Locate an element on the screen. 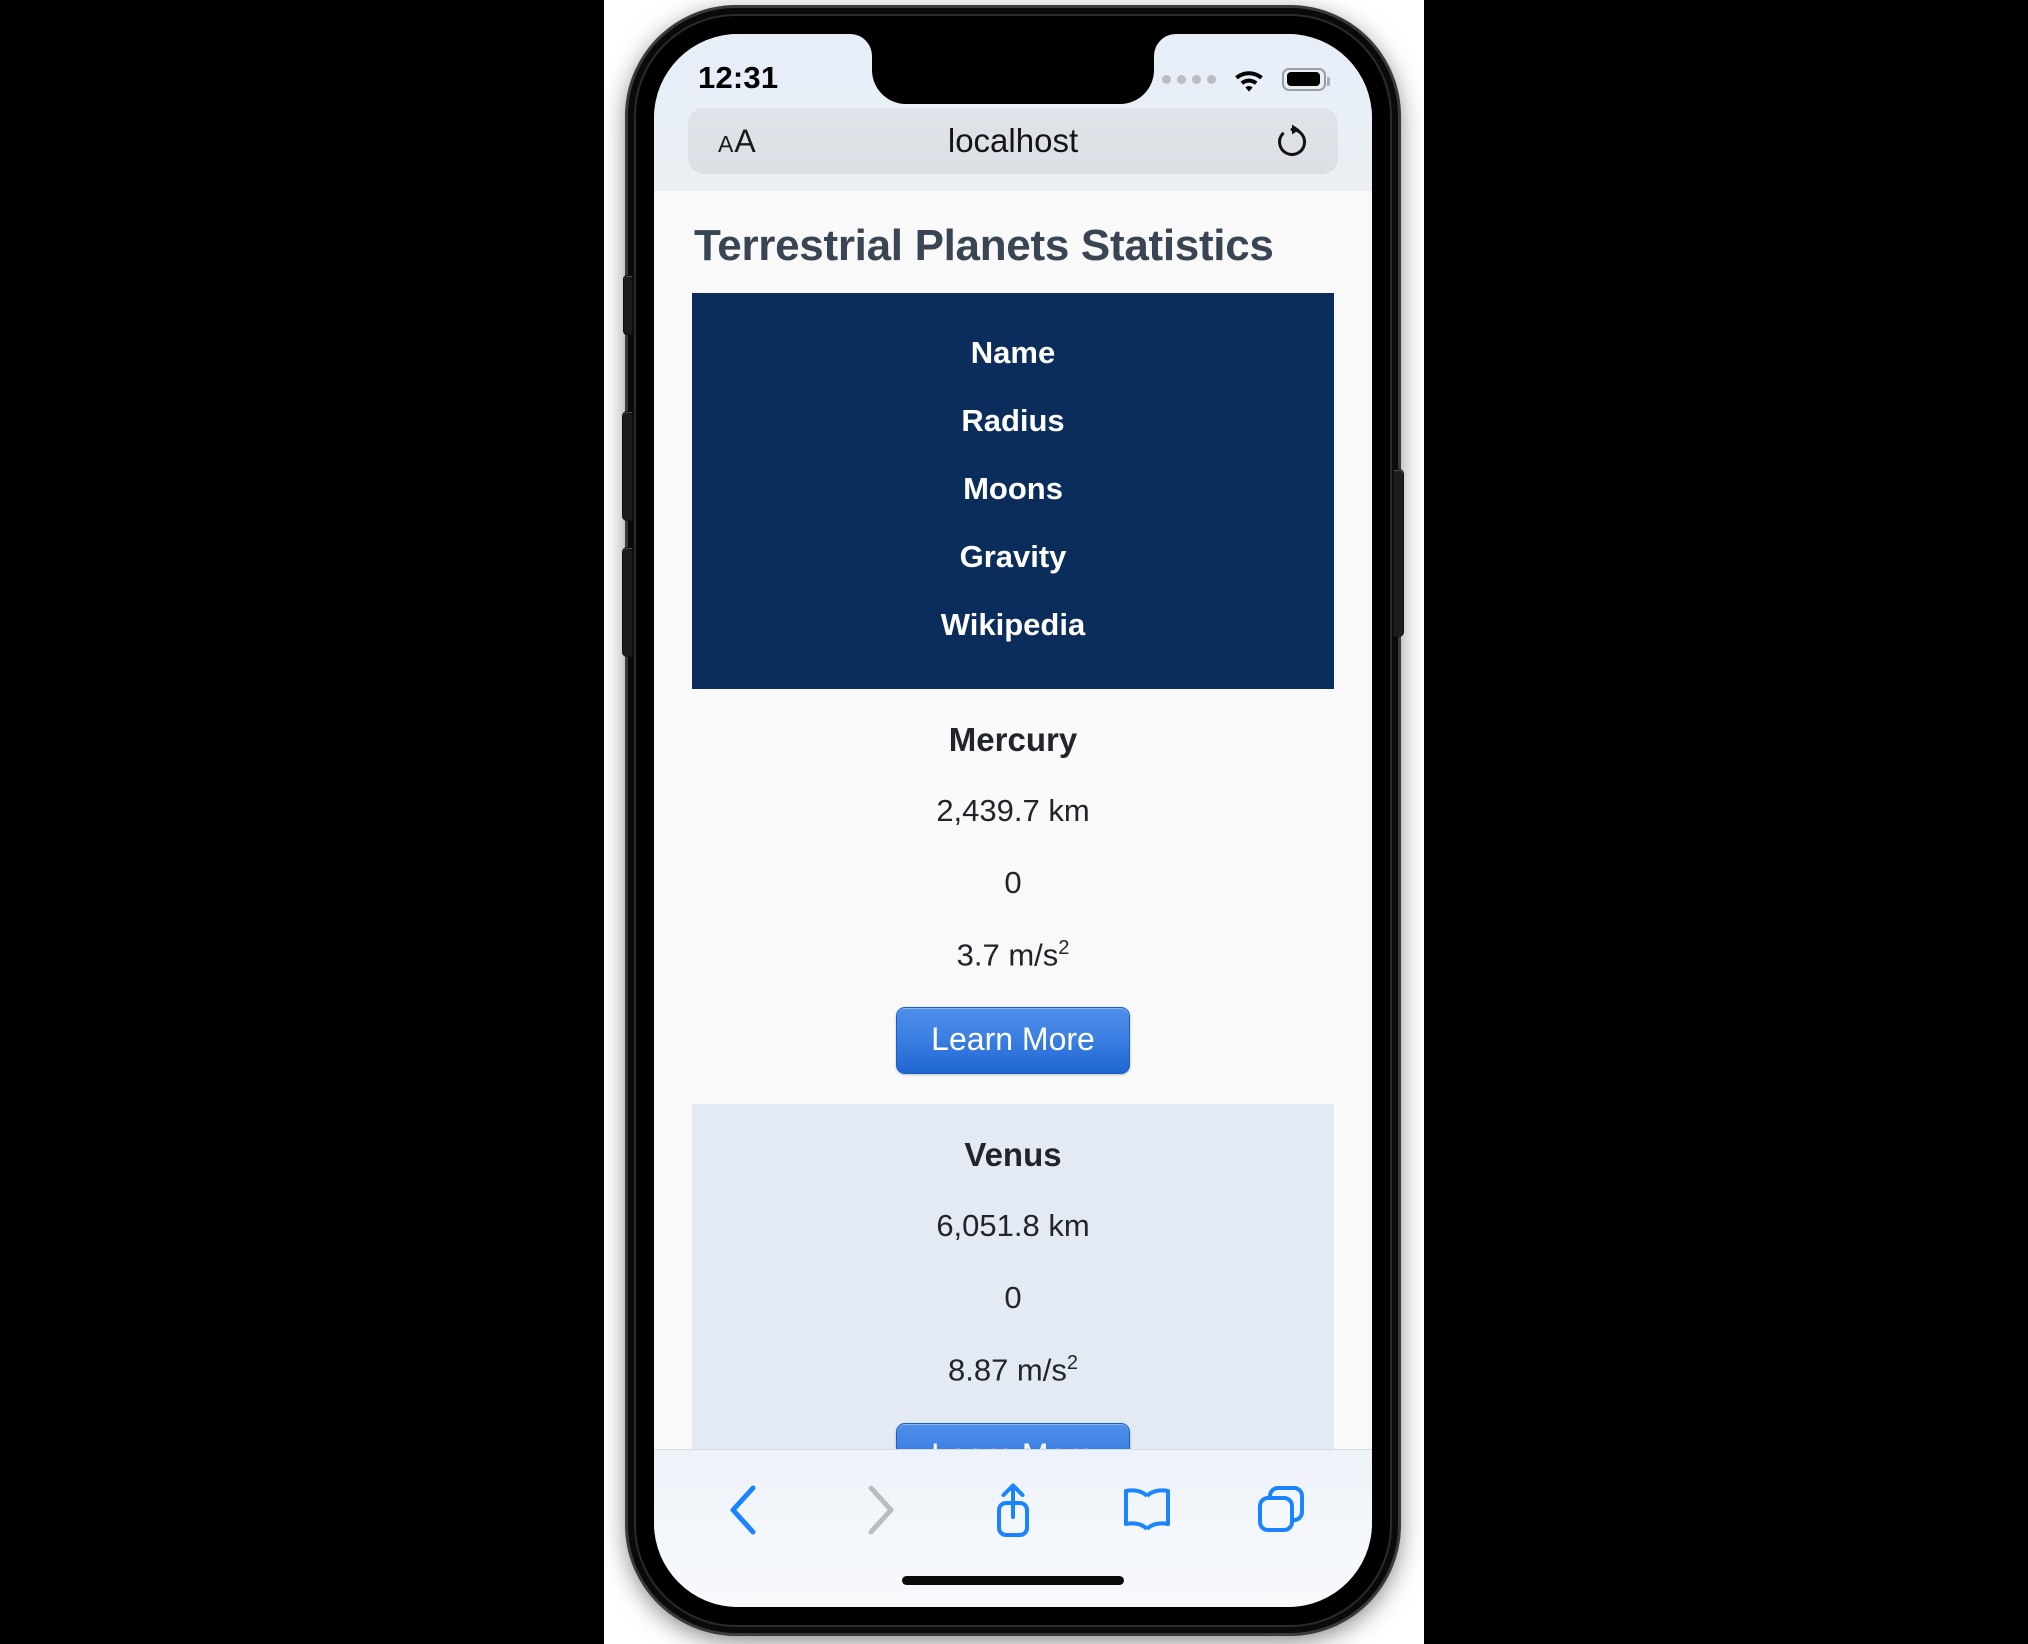 Image resolution: width=2028 pixels, height=1644 pixels. column-header-name: Name is located at coordinates (1013, 352).